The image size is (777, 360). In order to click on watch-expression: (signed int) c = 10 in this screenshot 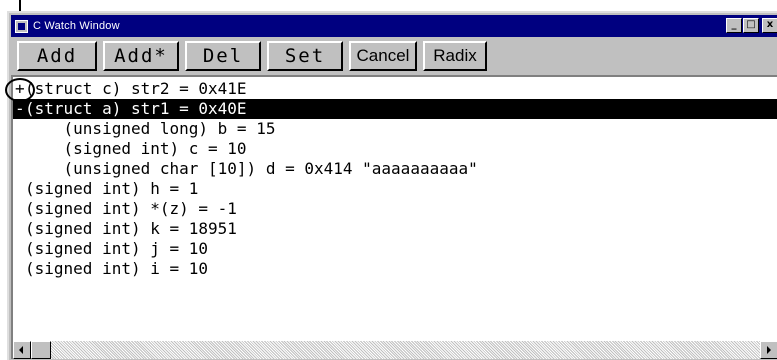, I will do `click(155, 148)`.